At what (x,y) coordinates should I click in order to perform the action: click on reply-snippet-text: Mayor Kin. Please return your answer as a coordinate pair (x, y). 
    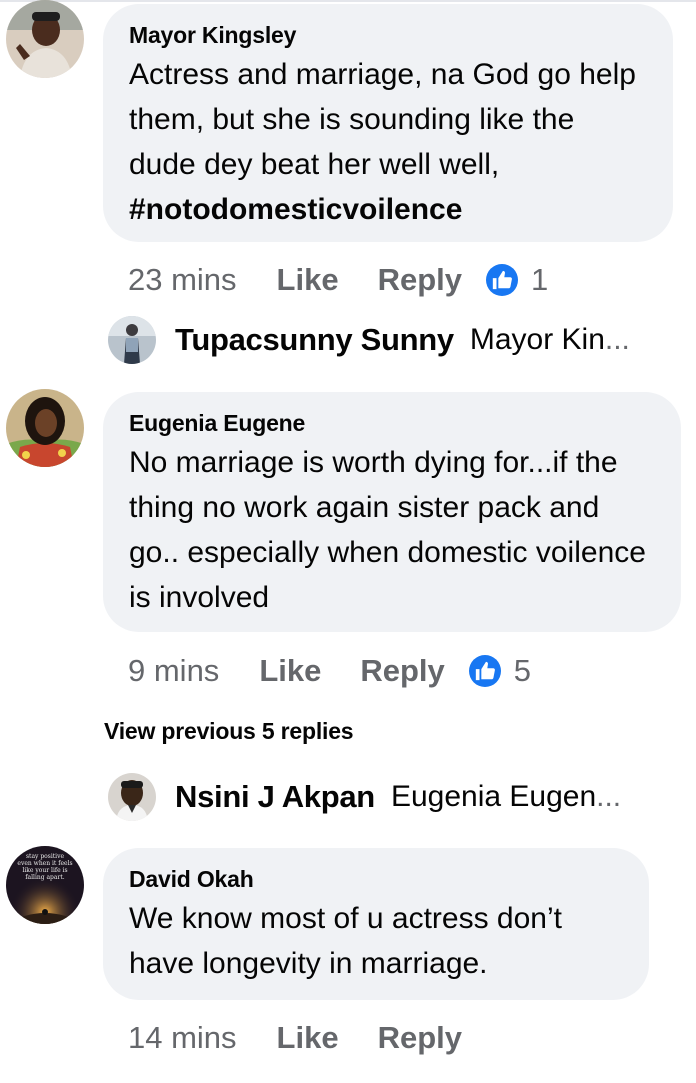
    Looking at the image, I should click on (537, 339).